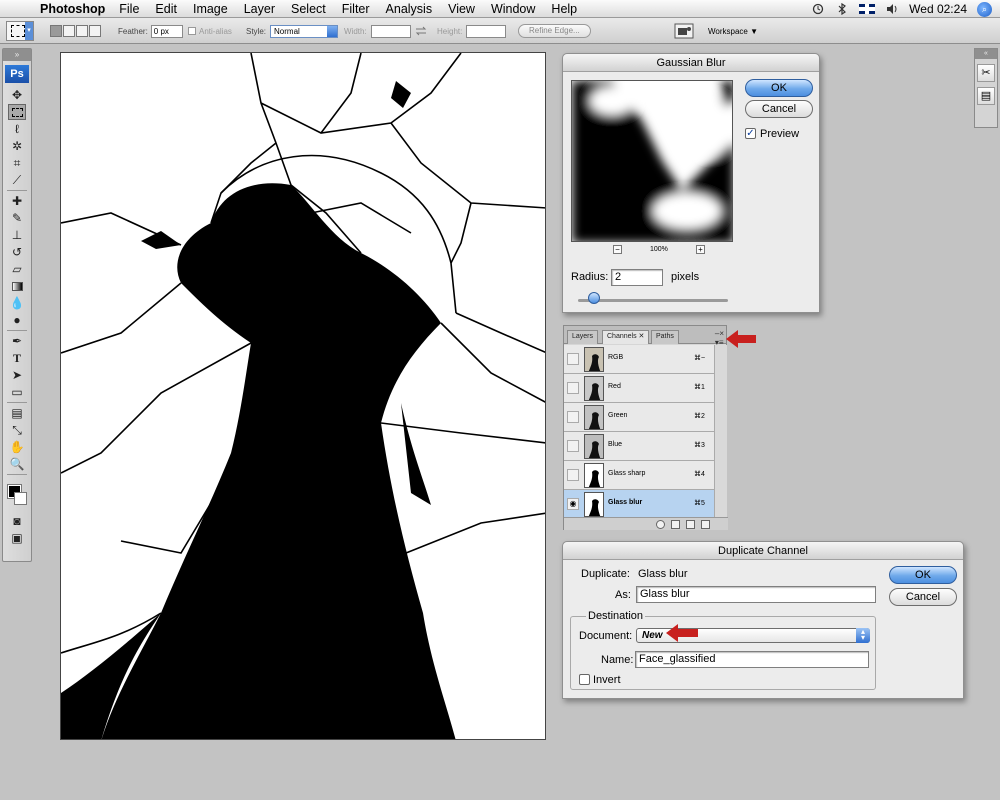 The height and width of the screenshot is (800, 1000). What do you see at coordinates (20, 498) in the screenshot?
I see `background-color-swatch` at bounding box center [20, 498].